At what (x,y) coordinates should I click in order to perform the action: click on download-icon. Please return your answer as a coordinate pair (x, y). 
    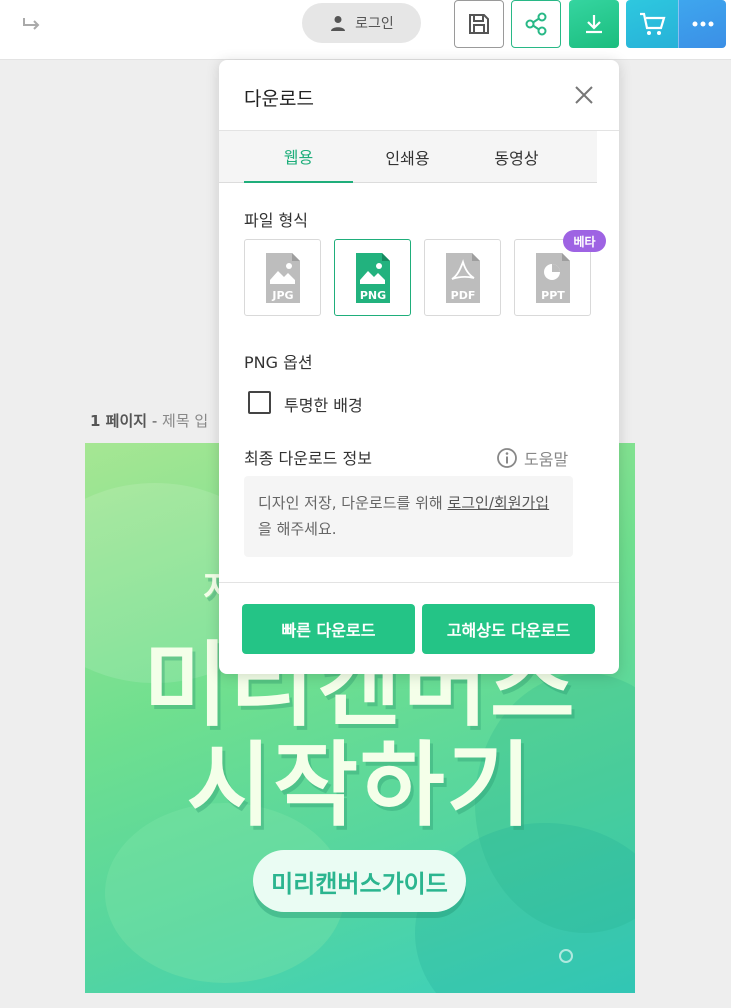
    Looking at the image, I should click on (594, 24).